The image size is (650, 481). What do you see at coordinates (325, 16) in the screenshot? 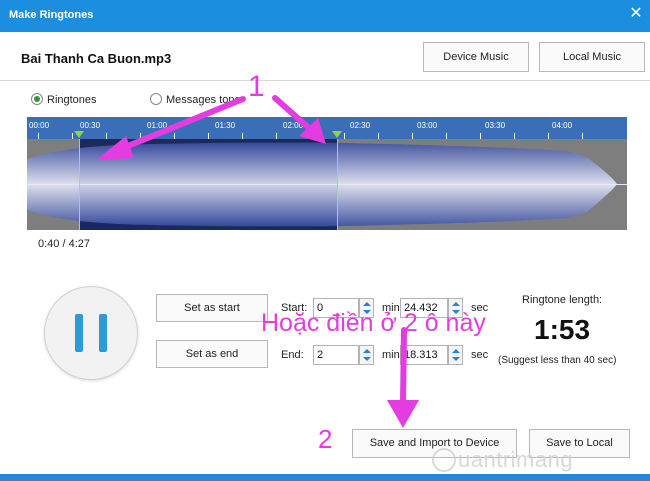
I see `title-bar: Make Ringtones ✕` at bounding box center [325, 16].